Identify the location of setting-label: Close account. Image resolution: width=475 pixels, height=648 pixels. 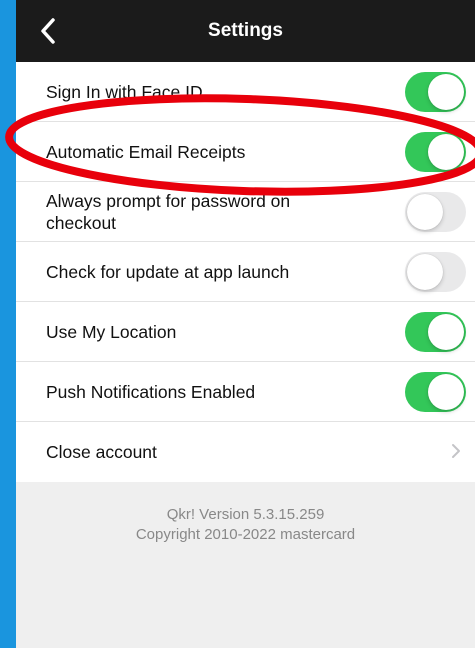
(101, 452).